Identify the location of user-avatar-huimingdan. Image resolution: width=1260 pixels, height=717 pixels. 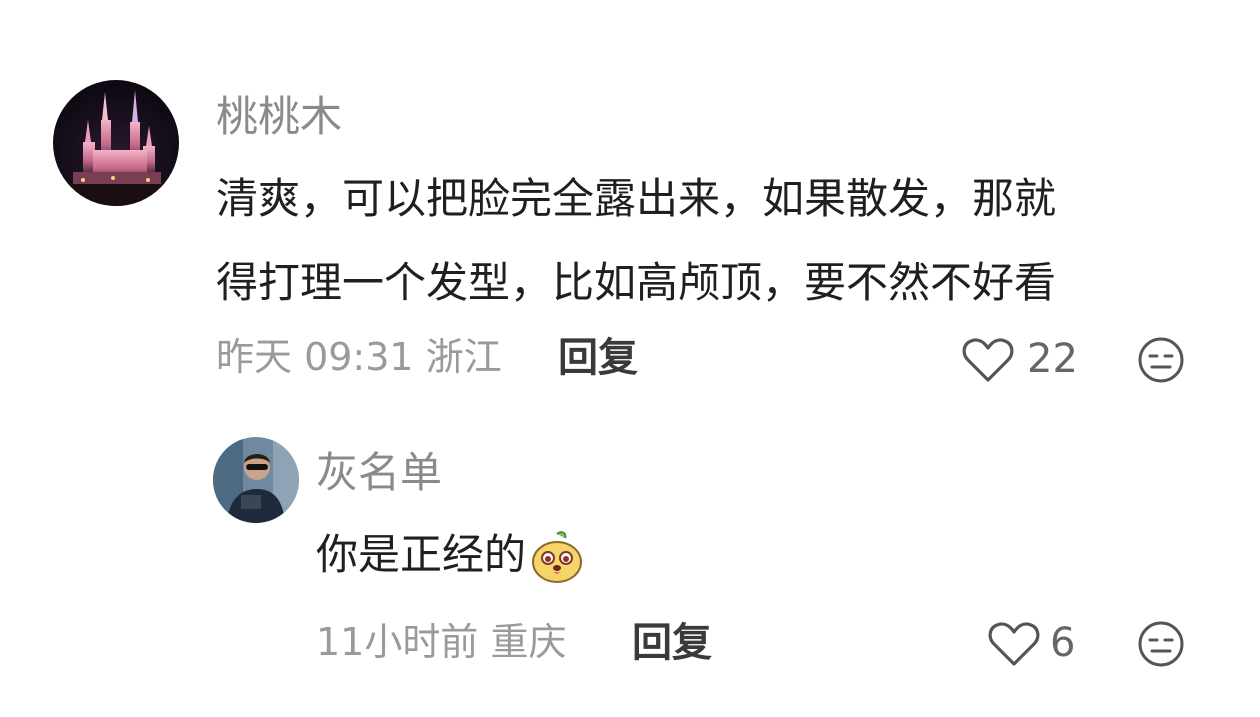
(256, 480).